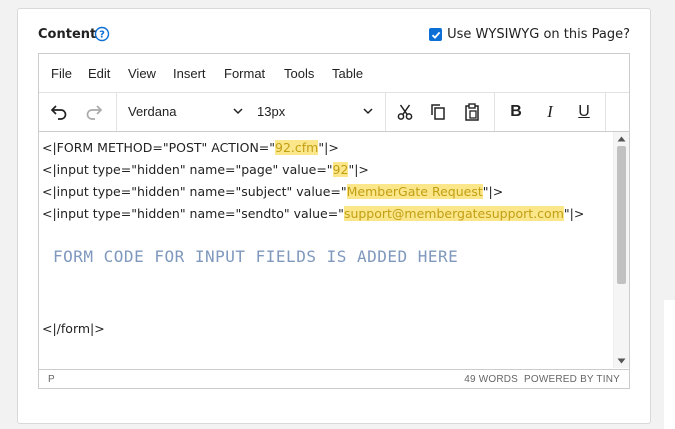 This screenshot has height=429, width=675. Describe the element at coordinates (572, 379) in the screenshot. I see `powered-by-link: POWERED BY TINY` at that location.